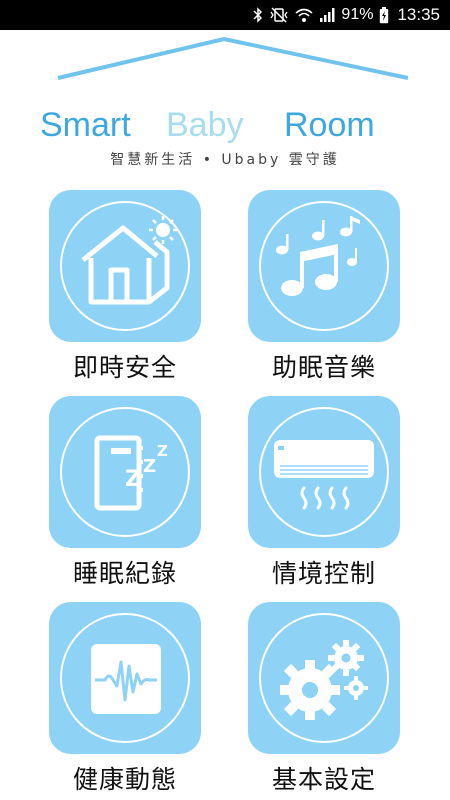 This screenshot has height=800, width=450. I want to click on tile-background: Z Z Z, so click(125, 472).